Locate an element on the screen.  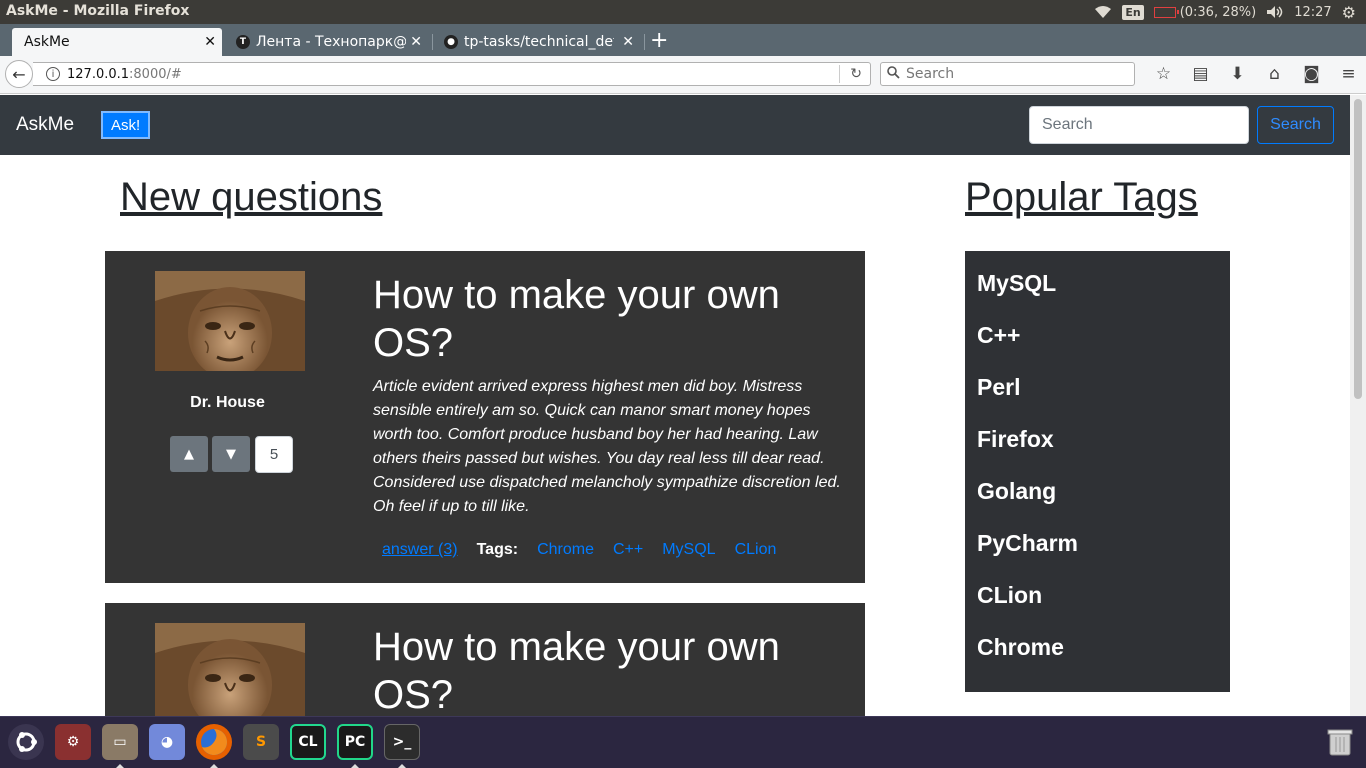
wifi-icon is located at coordinates (1103, 12).